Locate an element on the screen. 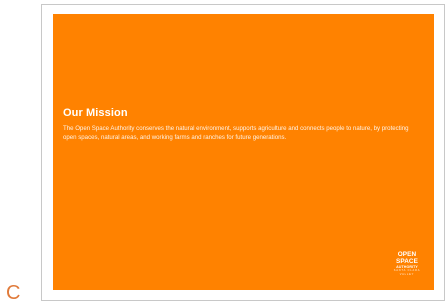 The width and height of the screenshot is (448, 307). left-sidebar: C is located at coordinates (19, 153).